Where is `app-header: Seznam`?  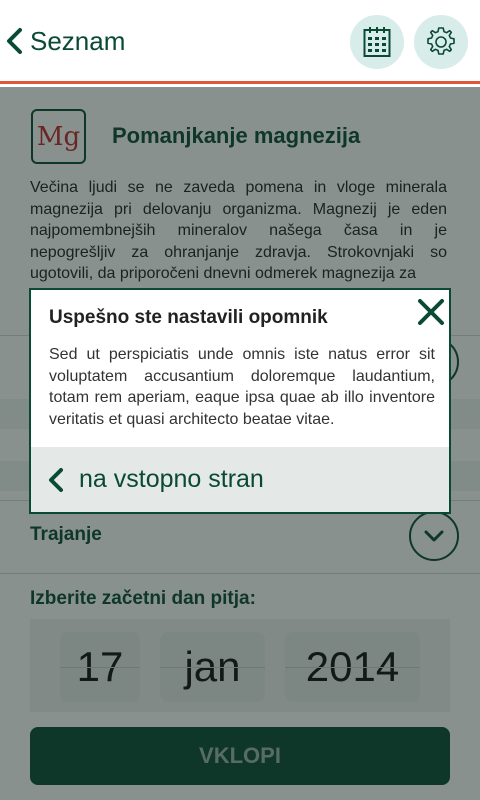
app-header: Seznam is located at coordinates (240, 42).